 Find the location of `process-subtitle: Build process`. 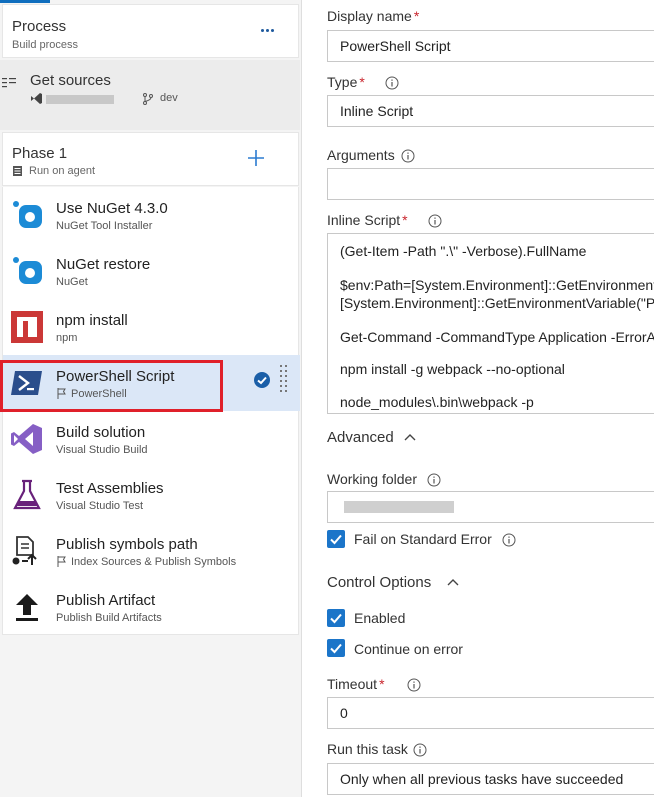

process-subtitle: Build process is located at coordinates (45, 45).